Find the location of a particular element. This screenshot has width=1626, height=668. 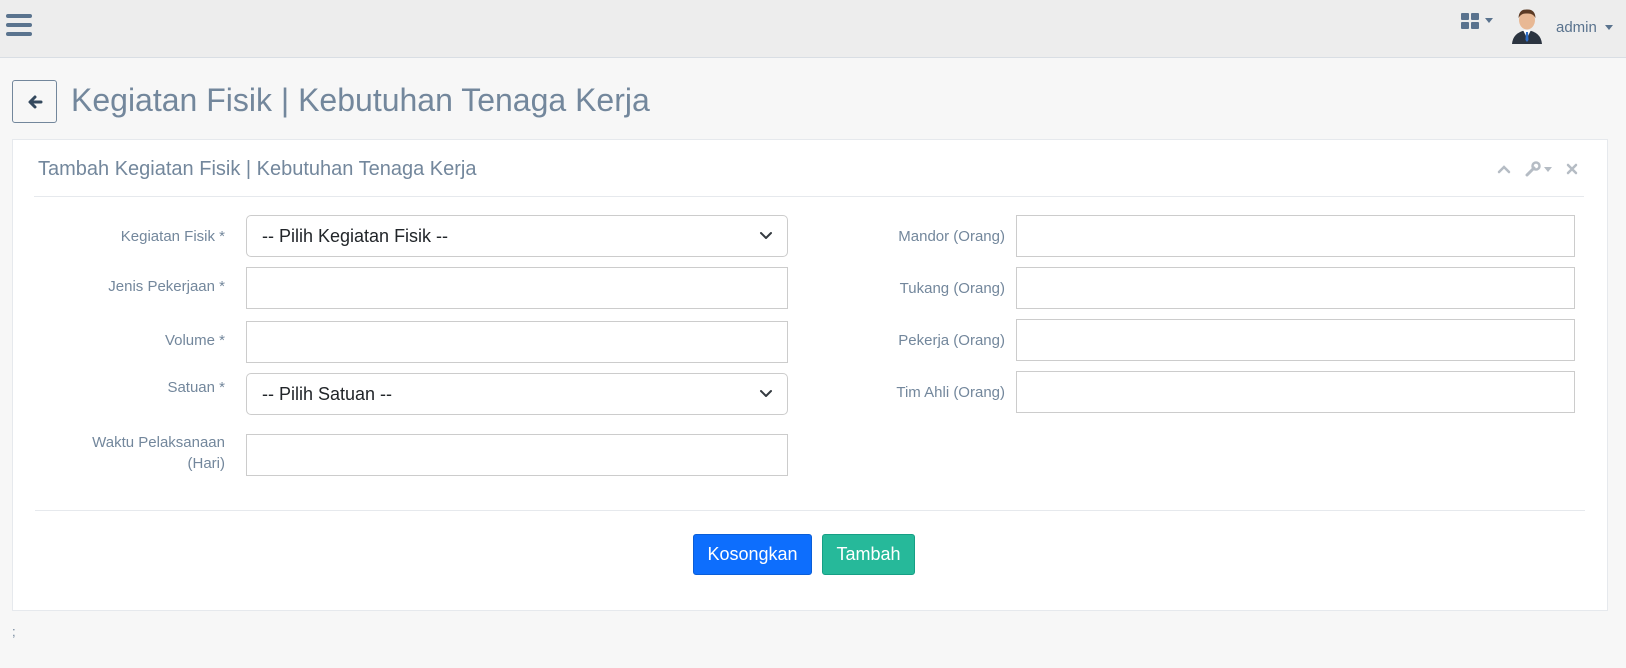

tim-ahli-input is located at coordinates (1295, 392).